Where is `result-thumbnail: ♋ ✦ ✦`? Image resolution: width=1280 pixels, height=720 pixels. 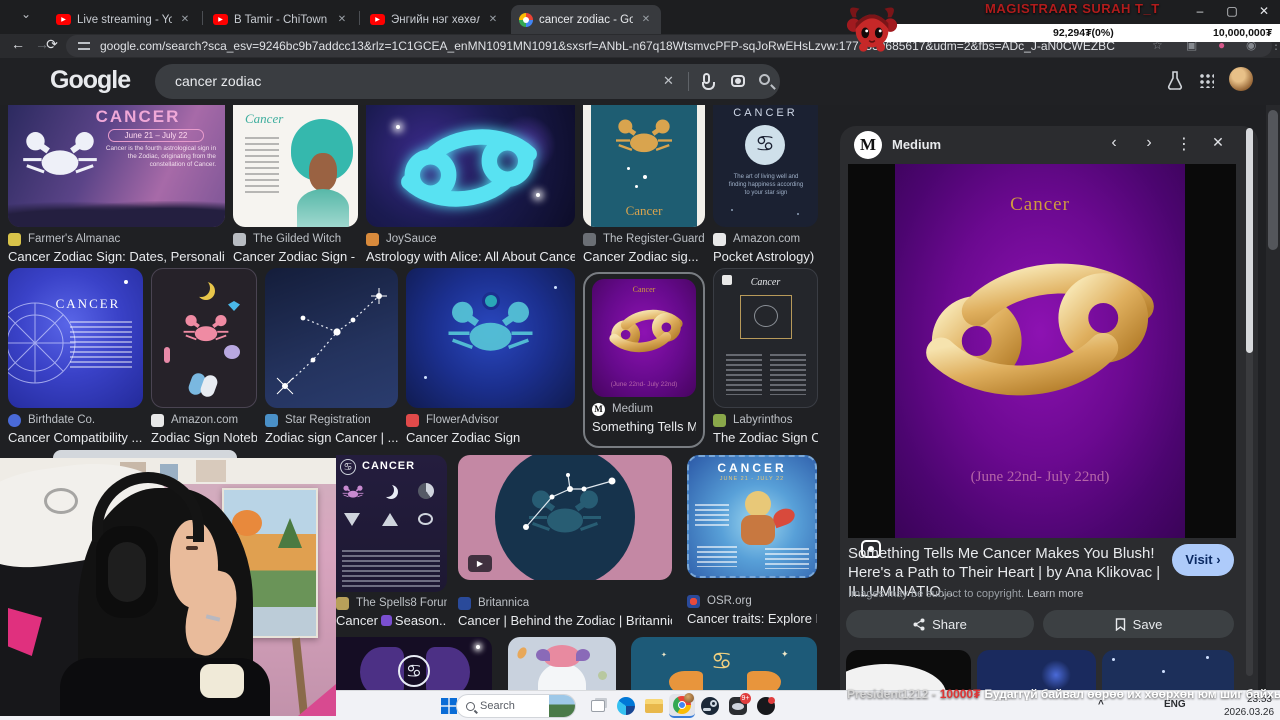
result-thumbnail: ♋ ✦ ✦ is located at coordinates (724, 663).